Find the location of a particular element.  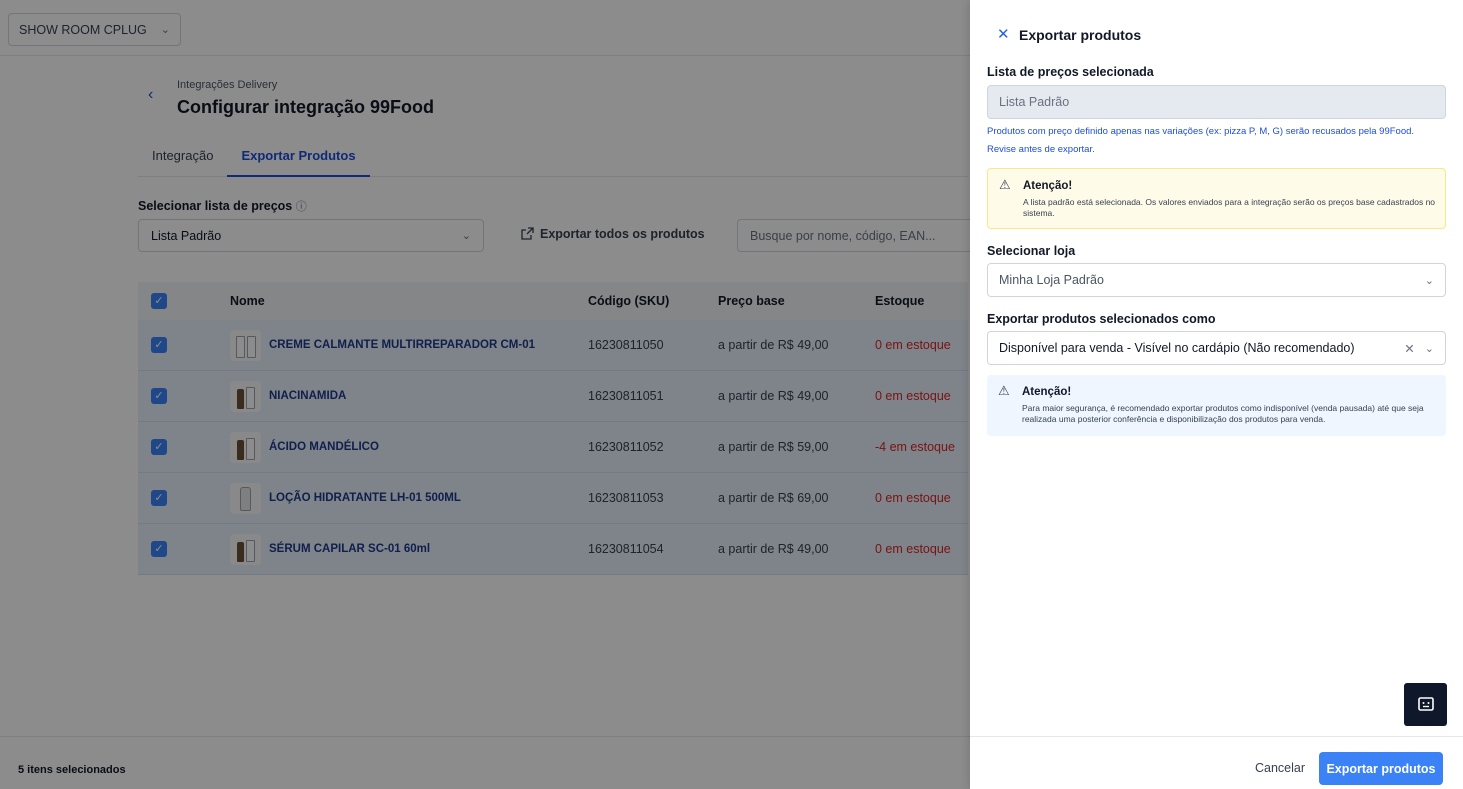

drawer-title: Exportar produtos is located at coordinates (1080, 35).